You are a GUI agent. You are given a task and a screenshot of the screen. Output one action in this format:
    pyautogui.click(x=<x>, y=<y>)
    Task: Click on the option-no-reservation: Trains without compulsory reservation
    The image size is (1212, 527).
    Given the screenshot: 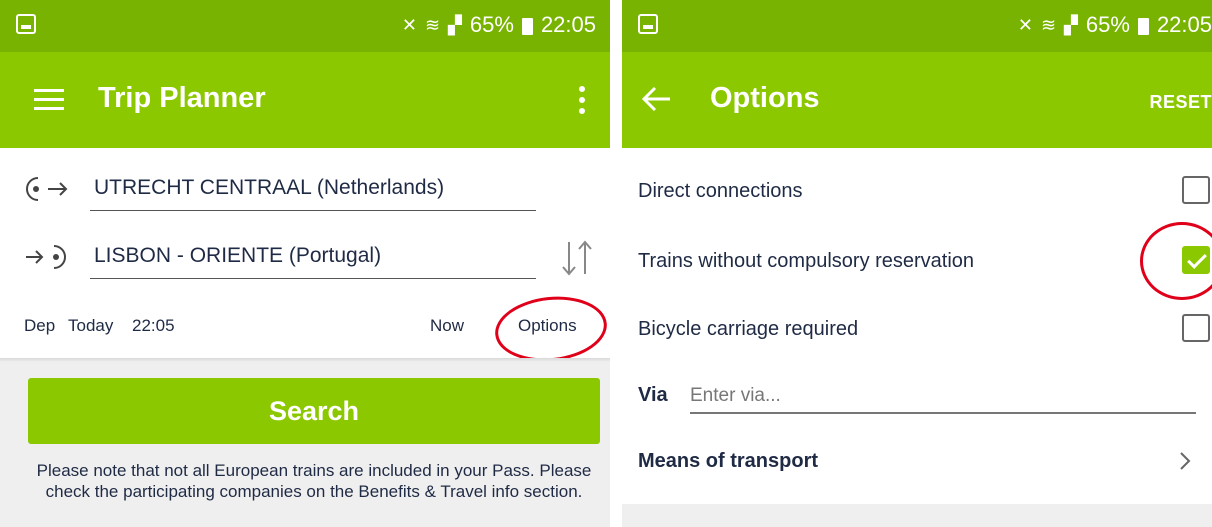 What is the action you would take?
    pyautogui.click(x=925, y=264)
    